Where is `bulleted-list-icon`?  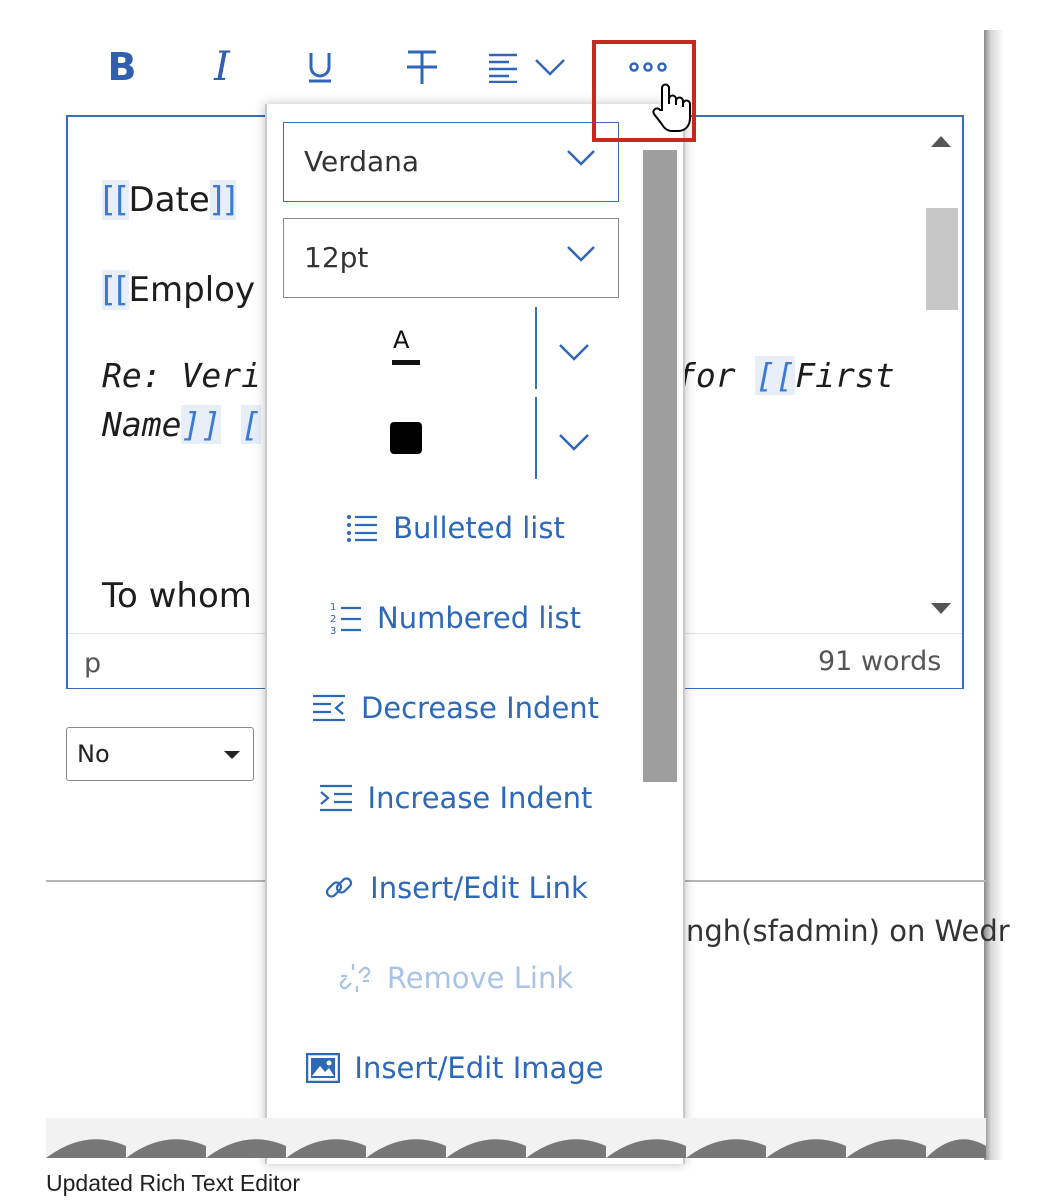
bulleted-list-icon is located at coordinates (362, 528).